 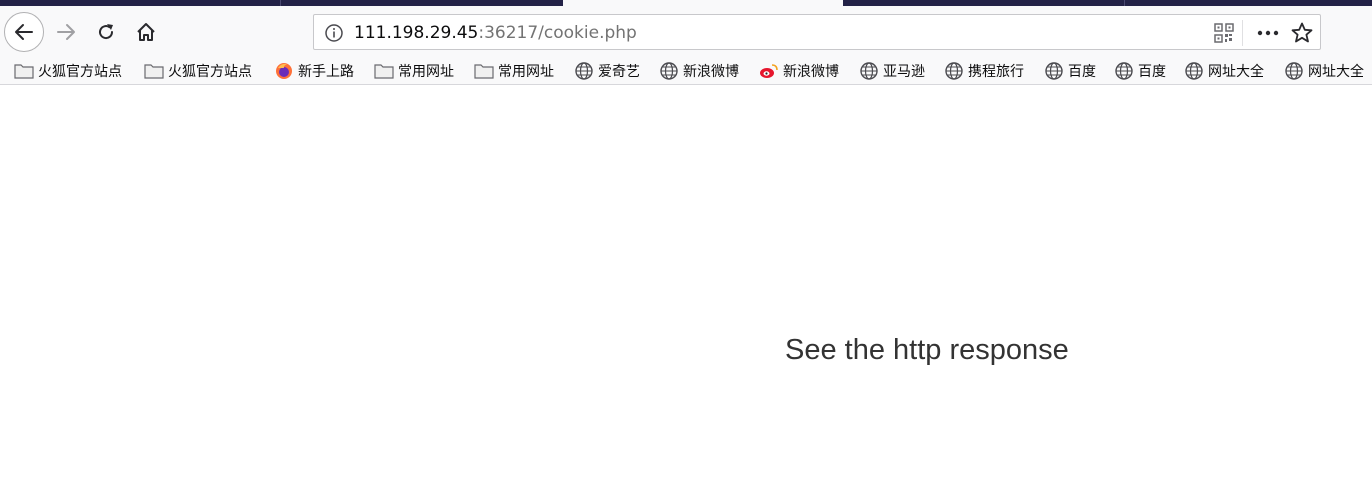 I want to click on back-button, so click(x=24, y=32).